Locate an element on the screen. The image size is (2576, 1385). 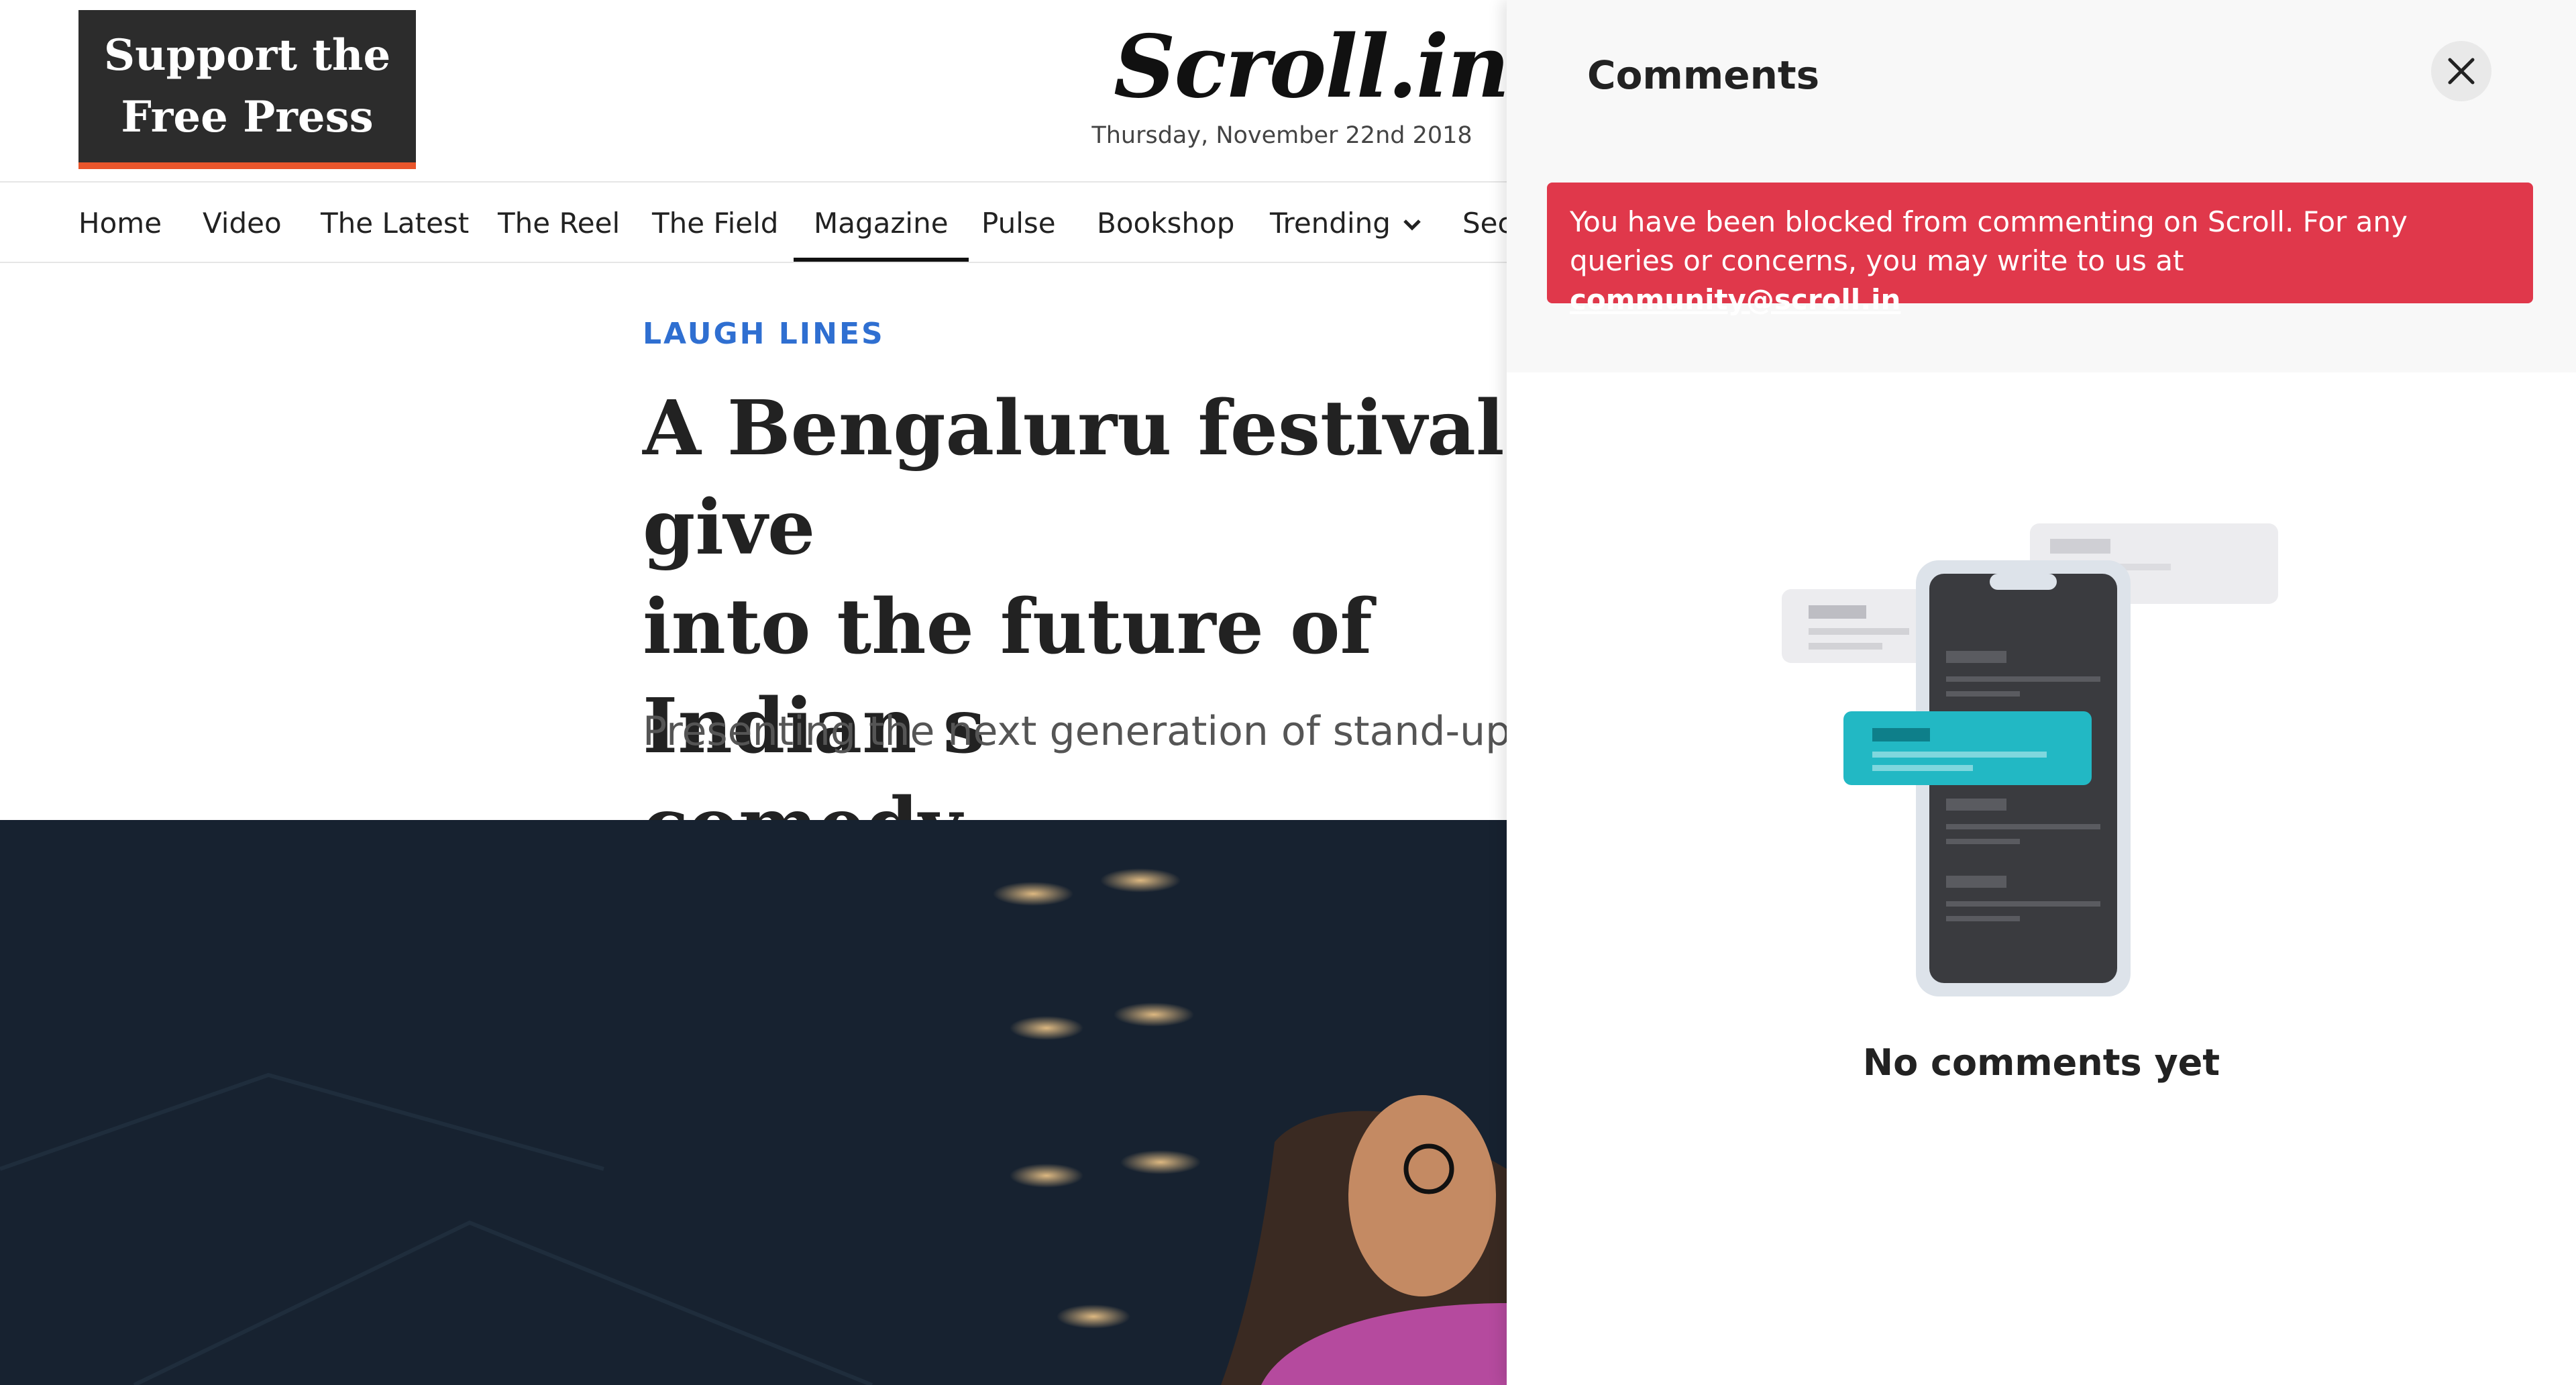
no-comments-text: No comments yet is located at coordinates (2041, 1062).